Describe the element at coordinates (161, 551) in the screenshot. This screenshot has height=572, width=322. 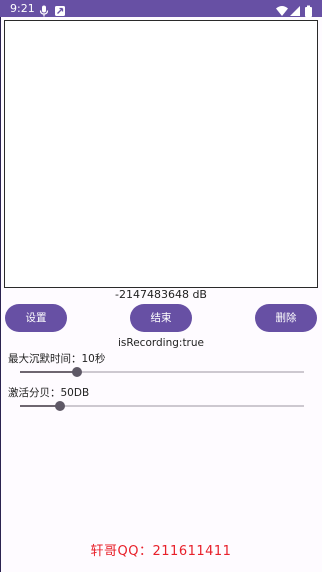
I see `footer-contact: 轩哥QQ：211611411` at that location.